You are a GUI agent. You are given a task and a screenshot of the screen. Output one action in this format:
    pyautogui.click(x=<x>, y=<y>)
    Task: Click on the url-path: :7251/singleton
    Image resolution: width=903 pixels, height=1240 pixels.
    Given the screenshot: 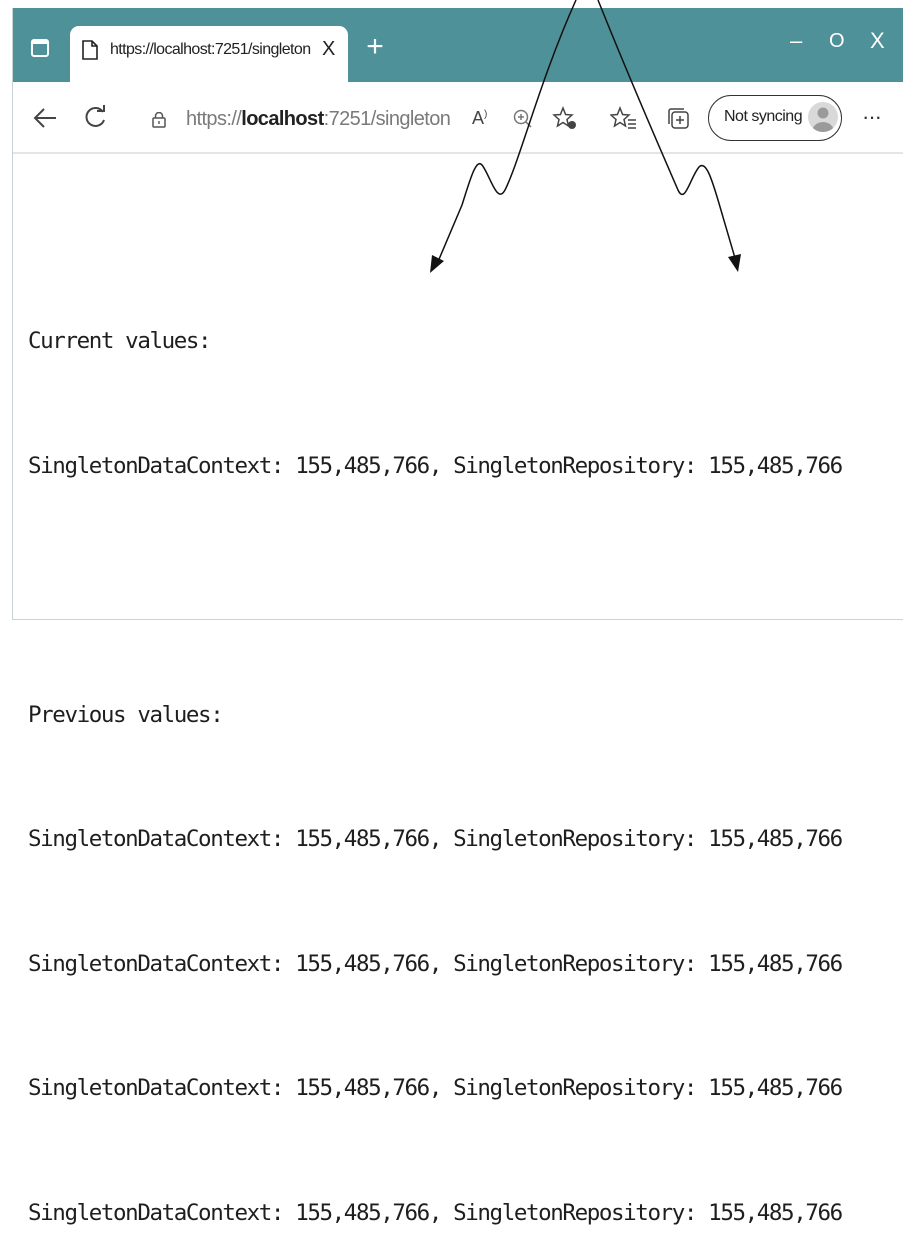 What is the action you would take?
    pyautogui.click(x=387, y=119)
    